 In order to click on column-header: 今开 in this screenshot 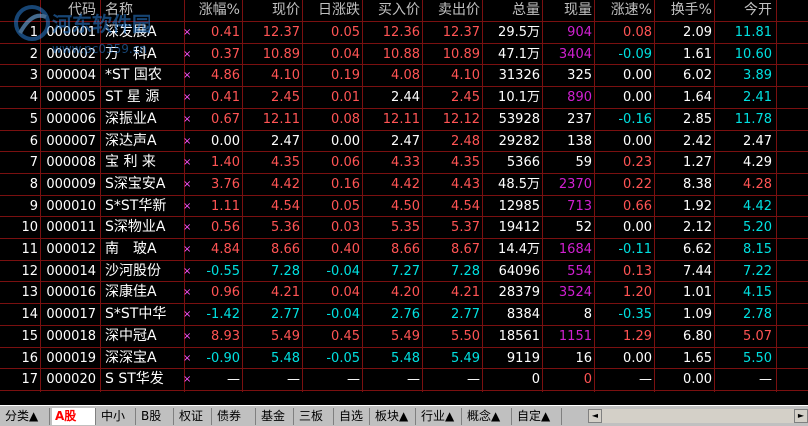, I will do `click(744, 10)`.